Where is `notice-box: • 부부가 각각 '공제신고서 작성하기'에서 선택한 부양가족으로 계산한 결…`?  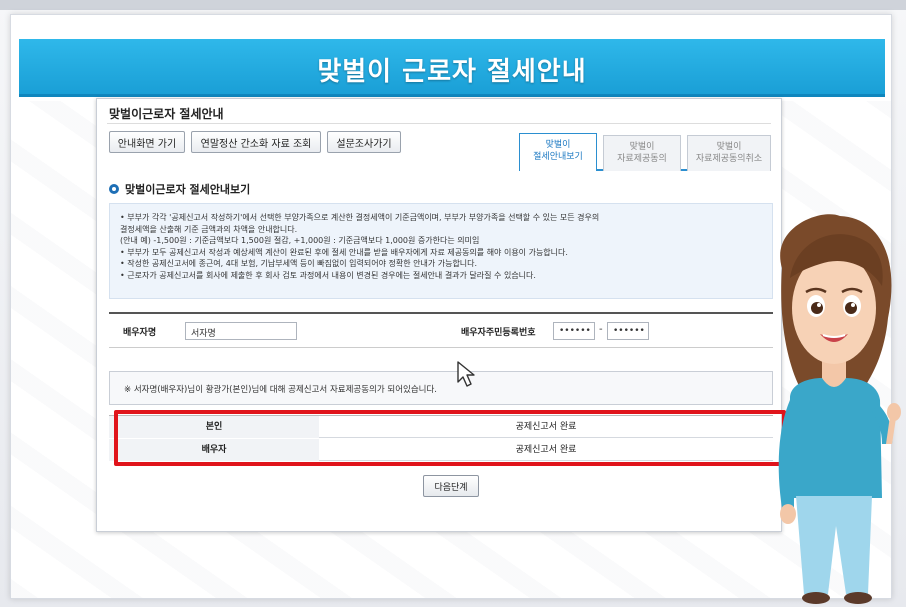 notice-box: • 부부가 각각 '공제신고서 작성하기'에서 선택한 부양가족으로 계산한 결… is located at coordinates (441, 251).